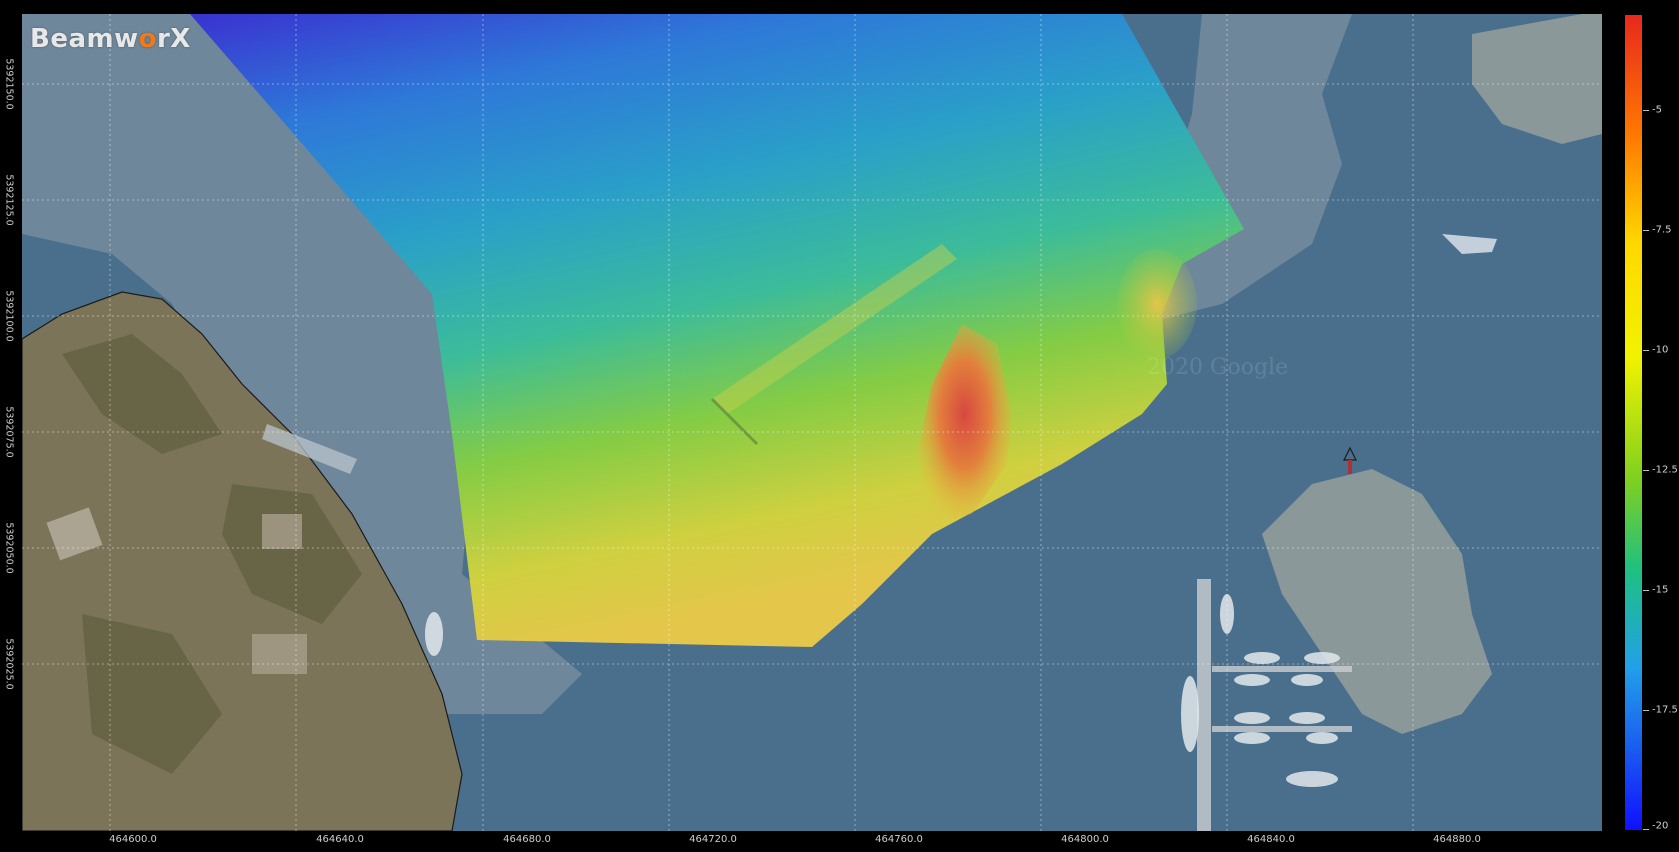 The image size is (1679, 852). Describe the element at coordinates (1085, 839) in the screenshot. I see `easting-tick-label: 464800.0` at that location.